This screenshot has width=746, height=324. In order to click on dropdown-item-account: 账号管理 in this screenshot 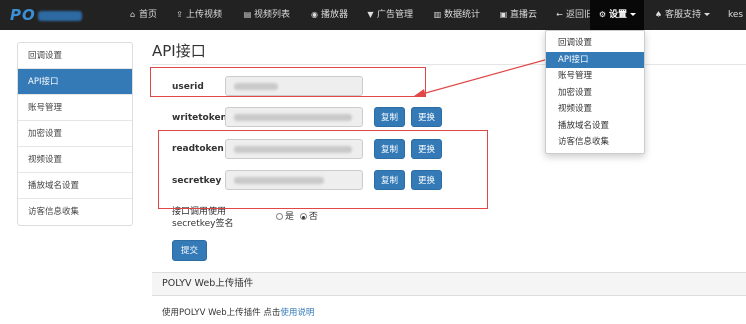, I will do `click(595, 76)`.